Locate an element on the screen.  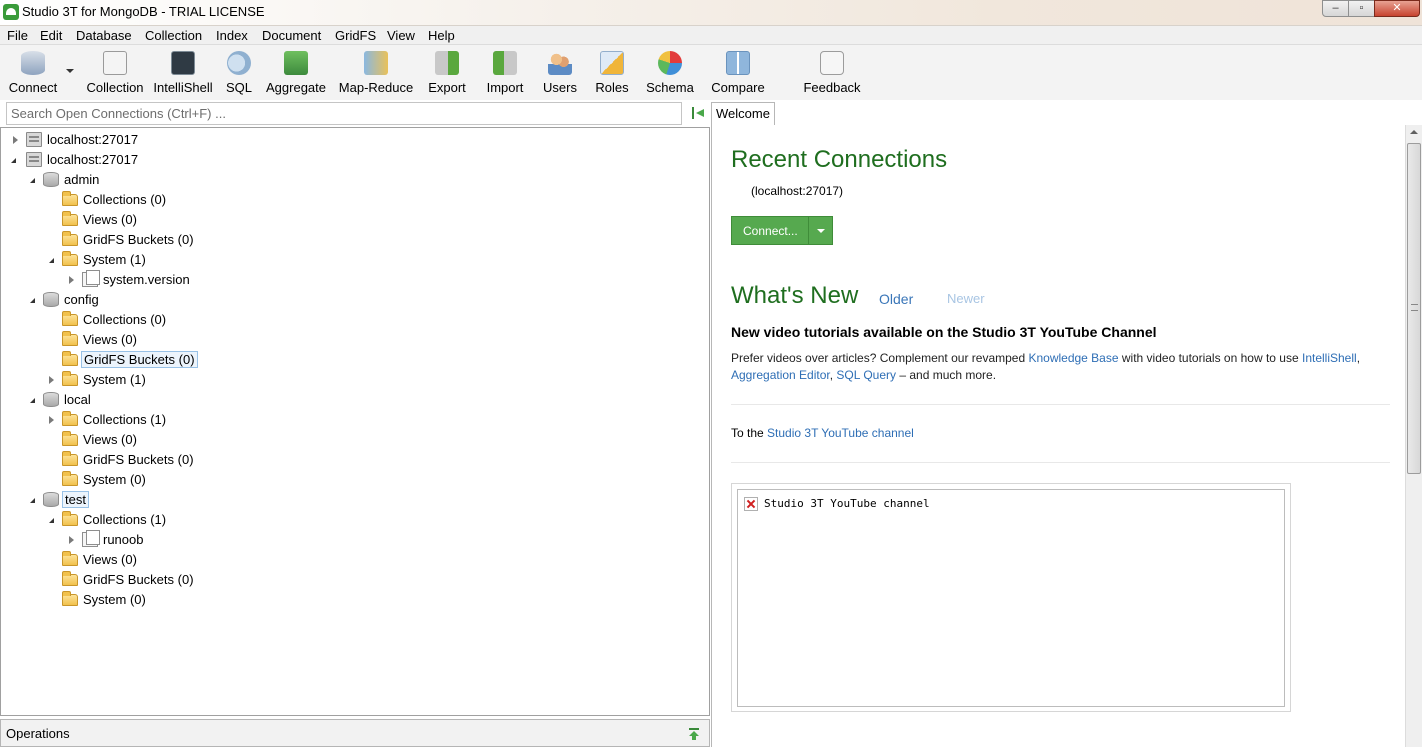
roles-button: Roles is located at coordinates (612, 73).